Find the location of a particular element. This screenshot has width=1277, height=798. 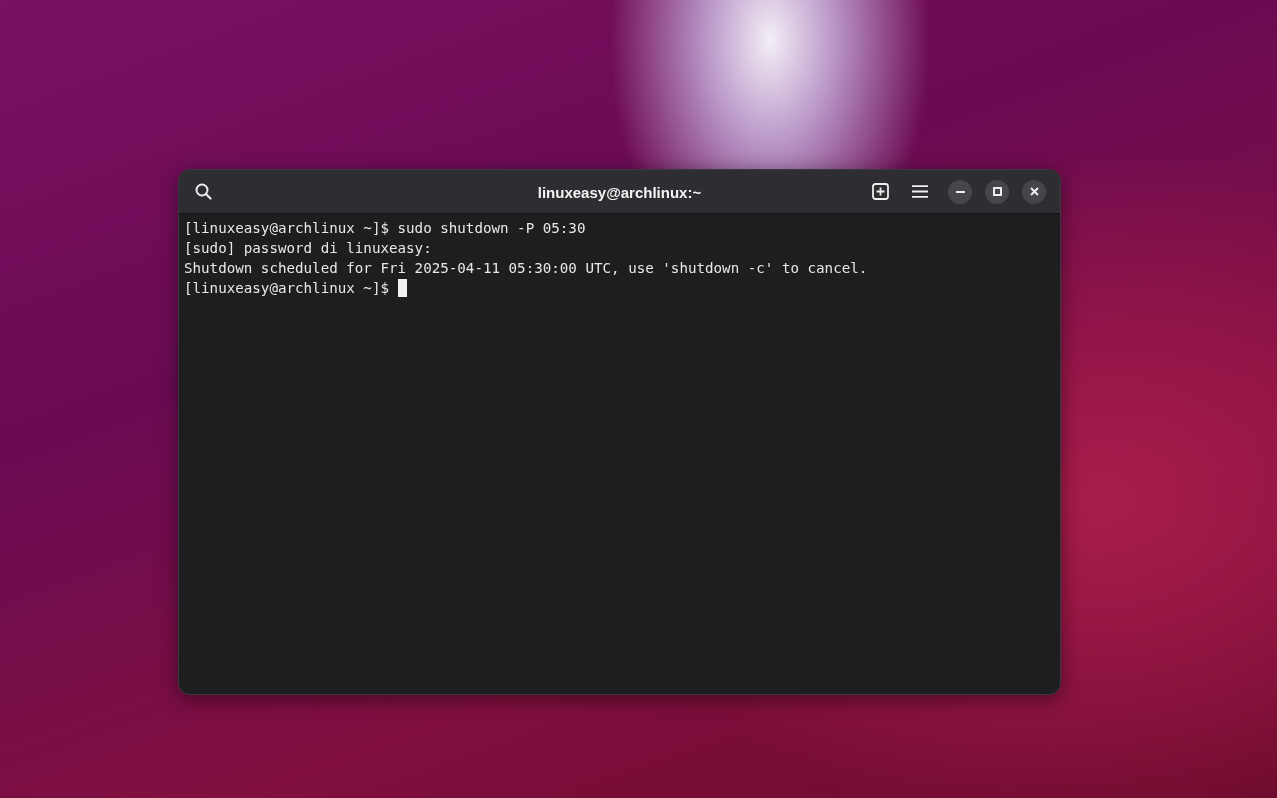

terminal-line: [sudo] password di linuxeasy: is located at coordinates (308, 248).